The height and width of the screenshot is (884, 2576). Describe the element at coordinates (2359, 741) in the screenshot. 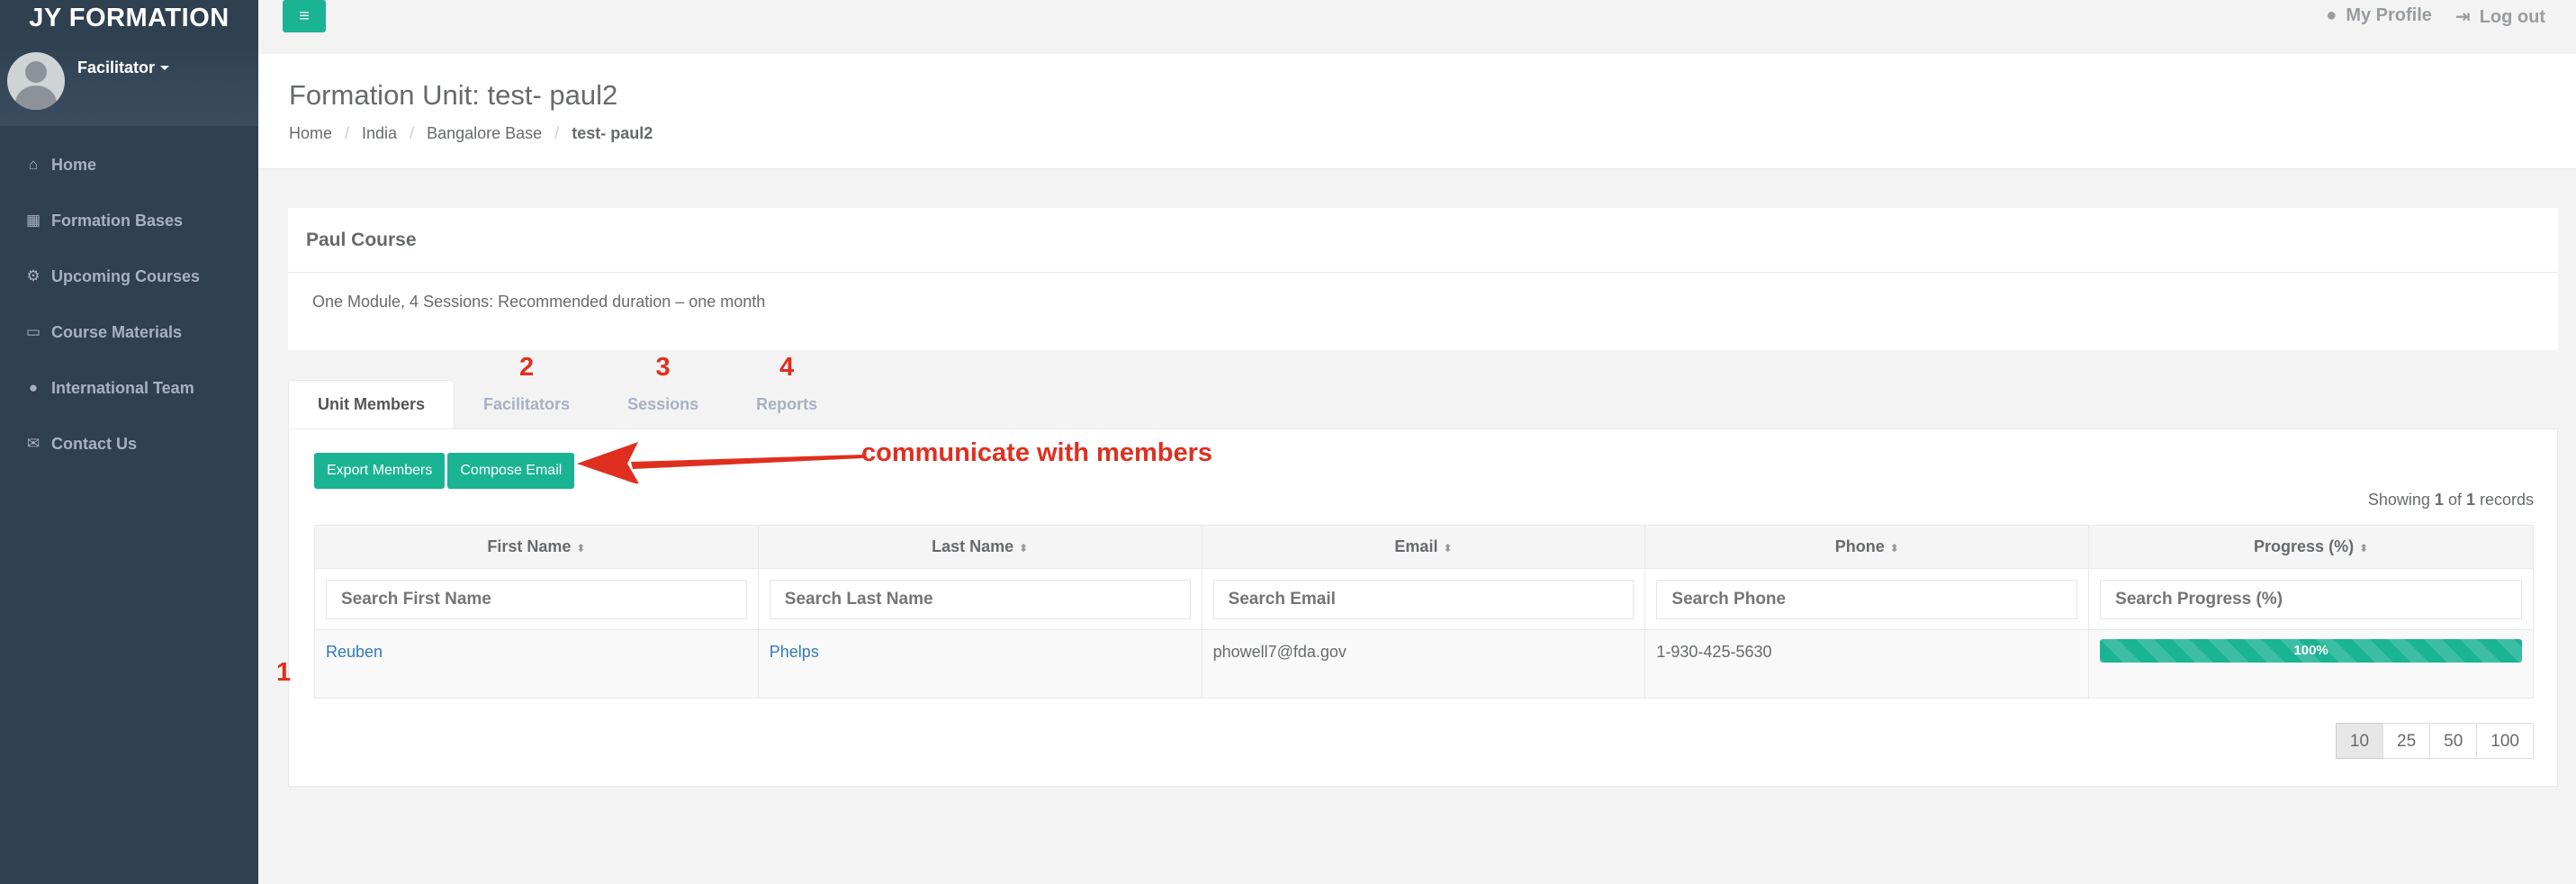

I see `page-size-10: 10` at that location.